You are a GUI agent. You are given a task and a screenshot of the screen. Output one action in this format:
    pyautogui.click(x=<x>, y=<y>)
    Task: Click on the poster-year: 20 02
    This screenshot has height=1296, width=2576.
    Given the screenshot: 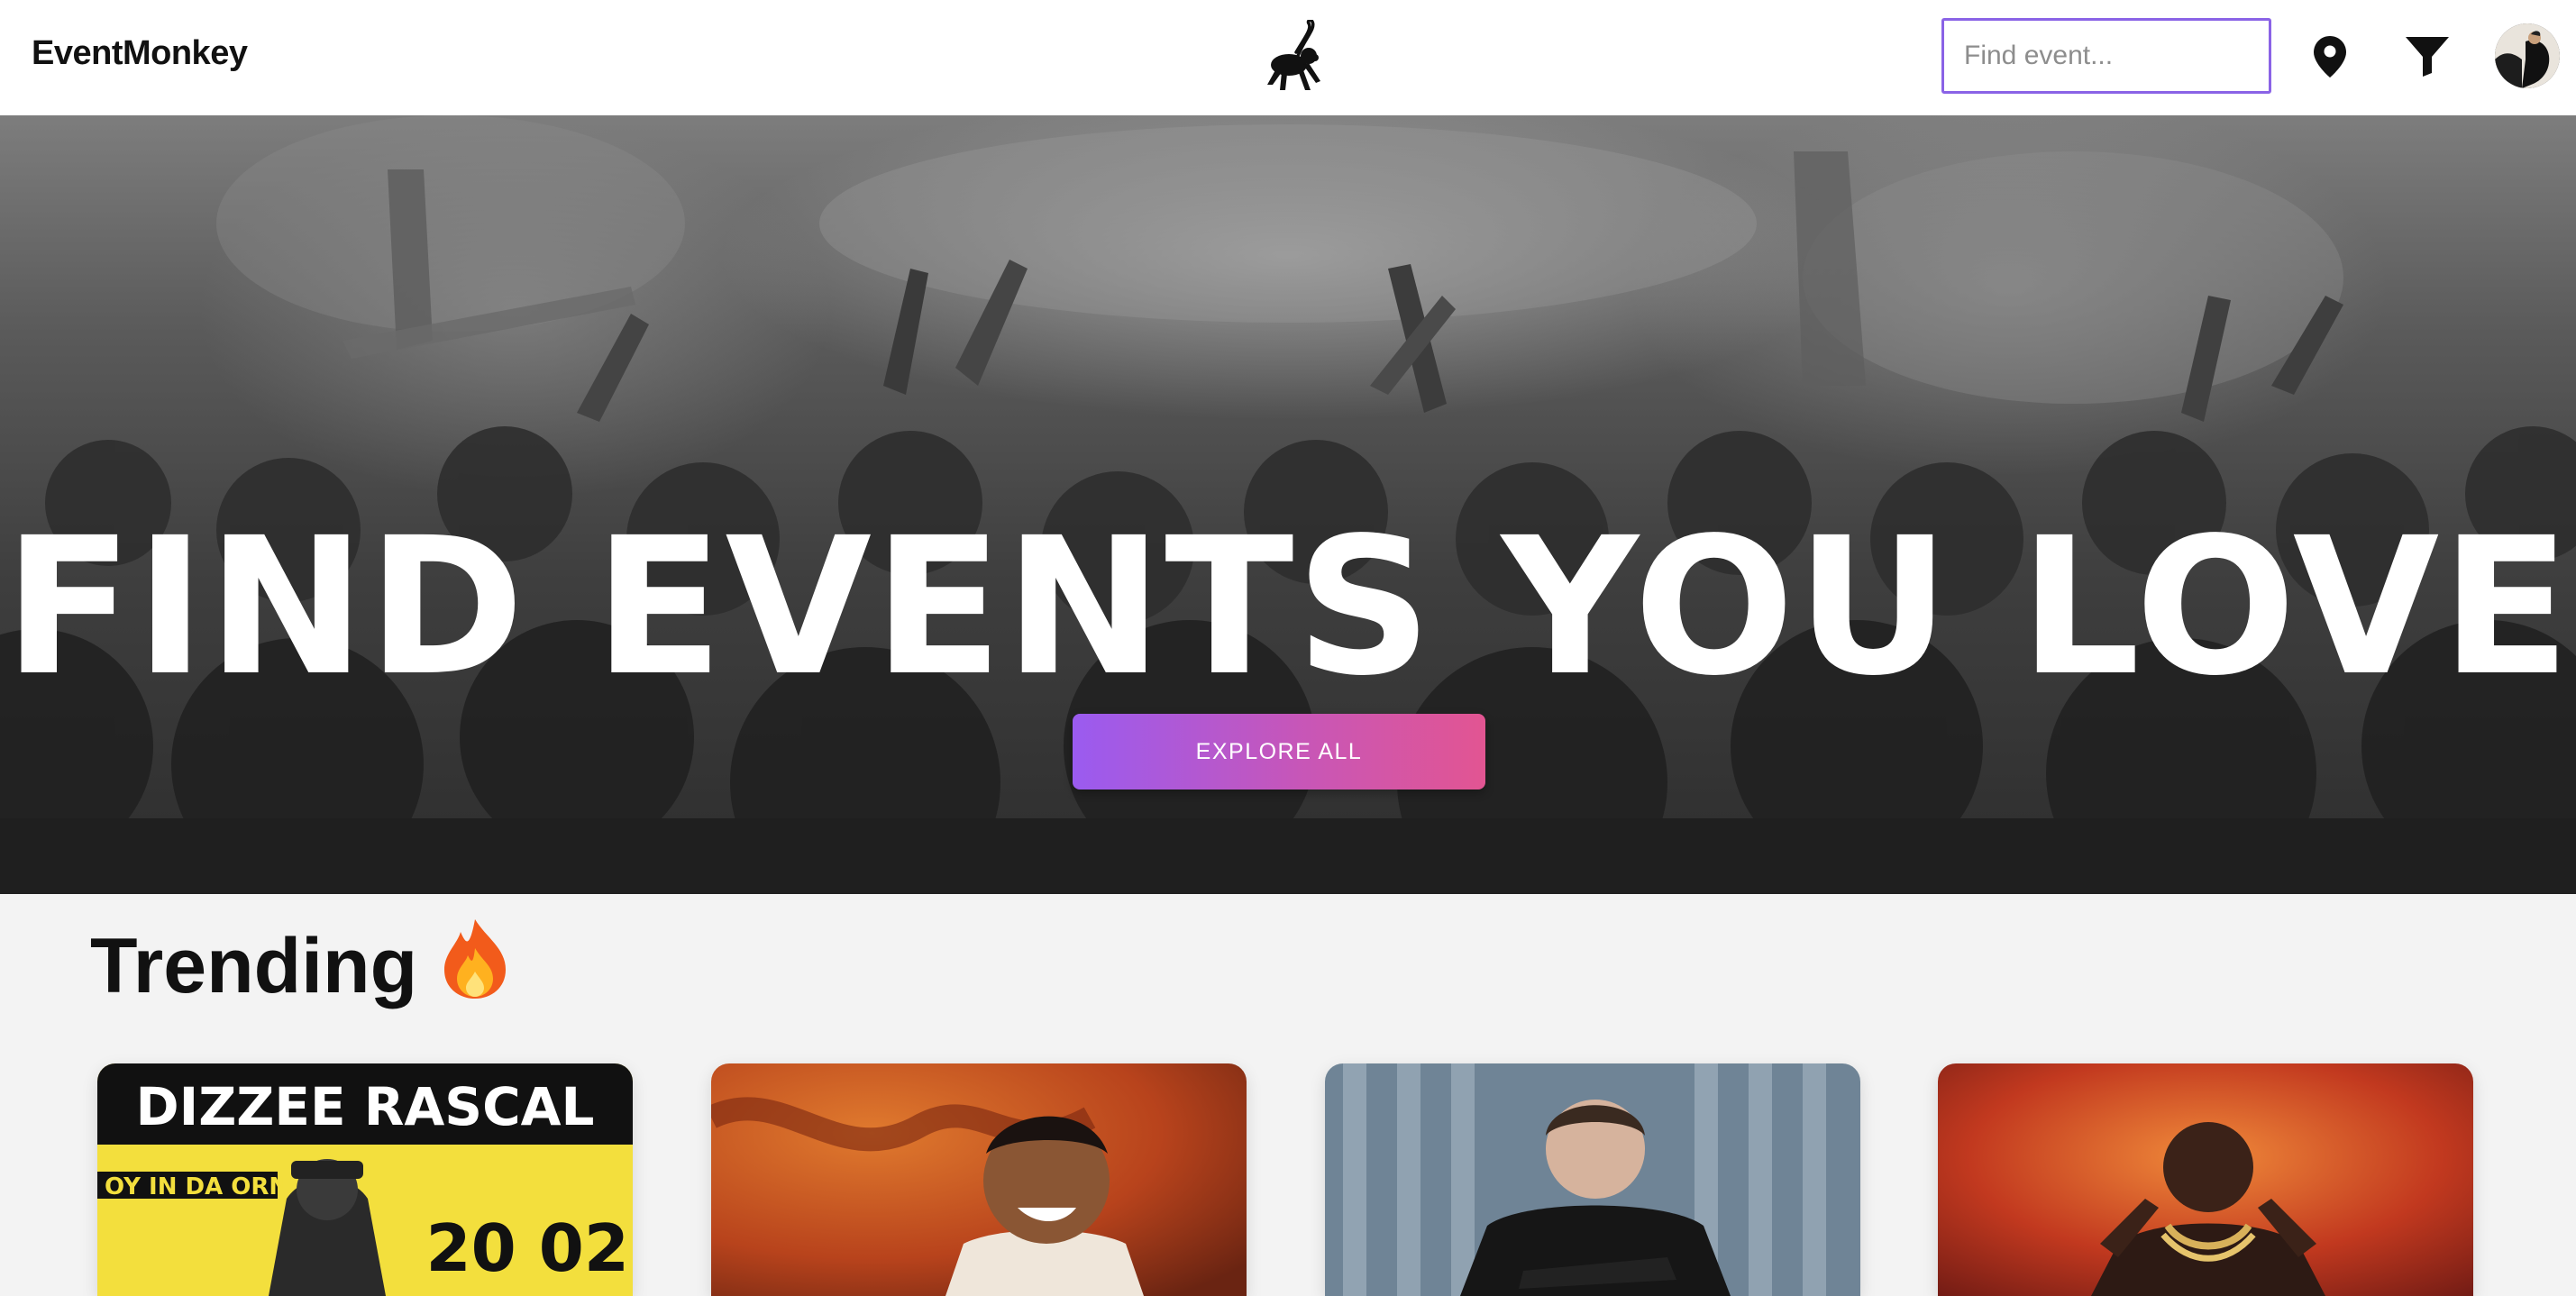 What is the action you would take?
    pyautogui.click(x=527, y=1248)
    